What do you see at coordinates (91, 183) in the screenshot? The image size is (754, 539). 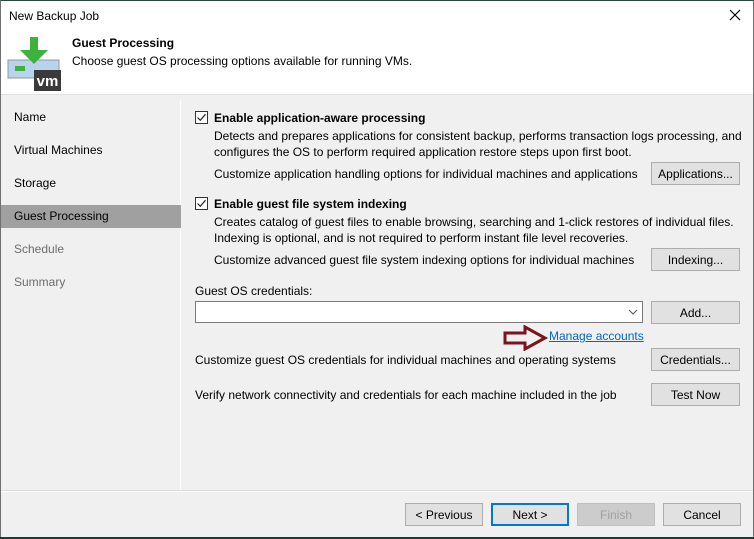 I see `sidebar-item-storage: Storage` at bounding box center [91, 183].